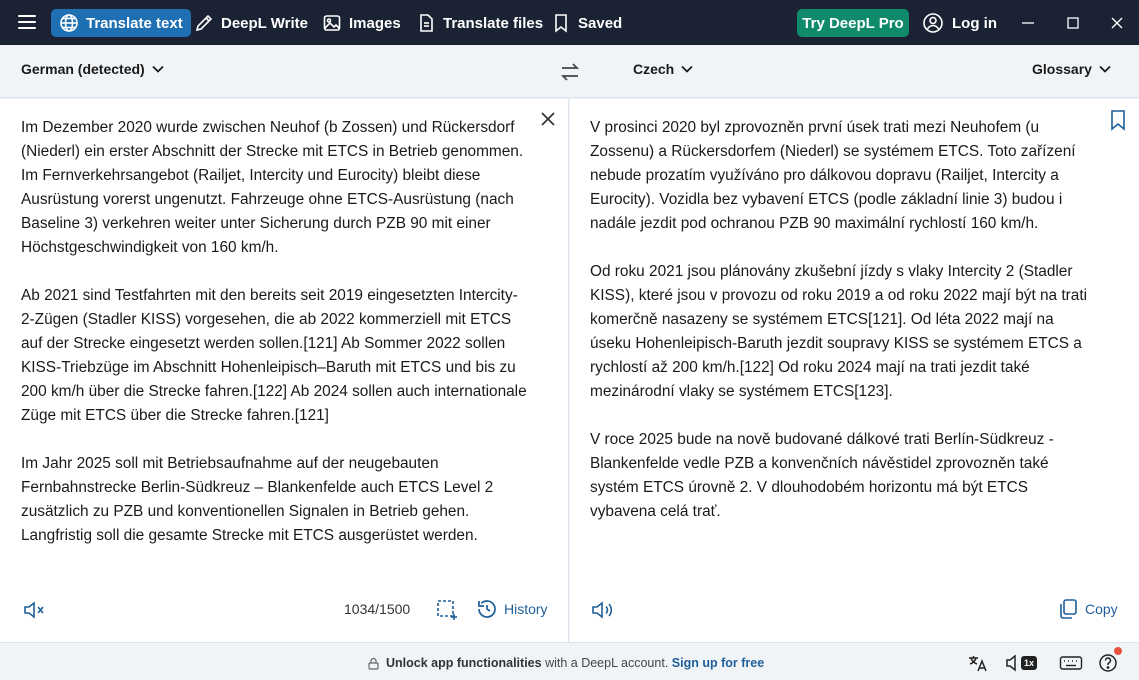 This screenshot has width=1139, height=680. What do you see at coordinates (978, 663) in the screenshot?
I see `translate-glyph-icon` at bounding box center [978, 663].